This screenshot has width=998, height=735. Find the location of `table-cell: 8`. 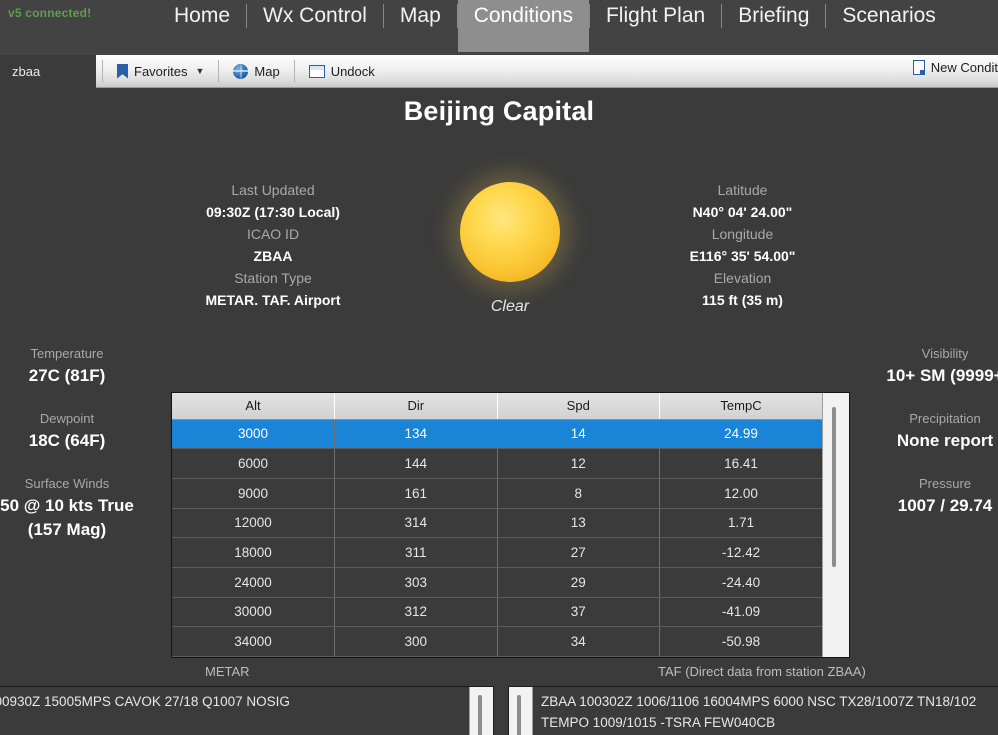

table-cell: 8 is located at coordinates (578, 493).